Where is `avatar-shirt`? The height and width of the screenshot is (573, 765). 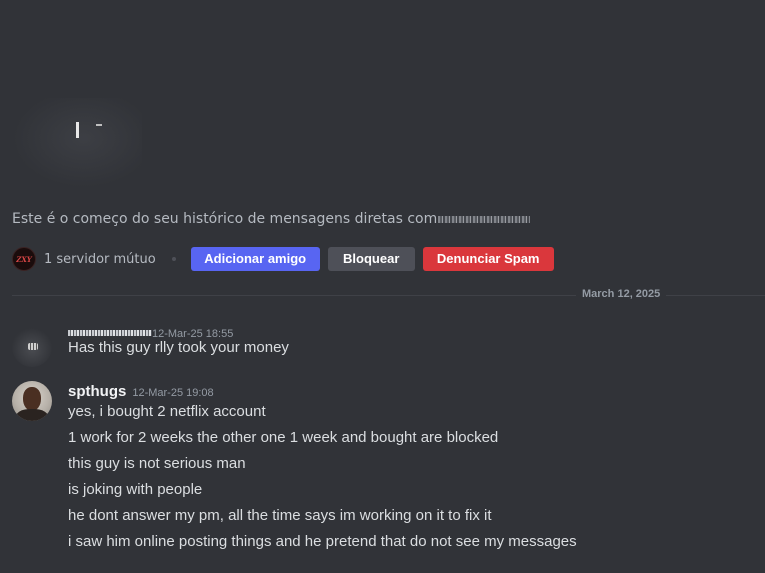
avatar-shirt is located at coordinates (32, 415).